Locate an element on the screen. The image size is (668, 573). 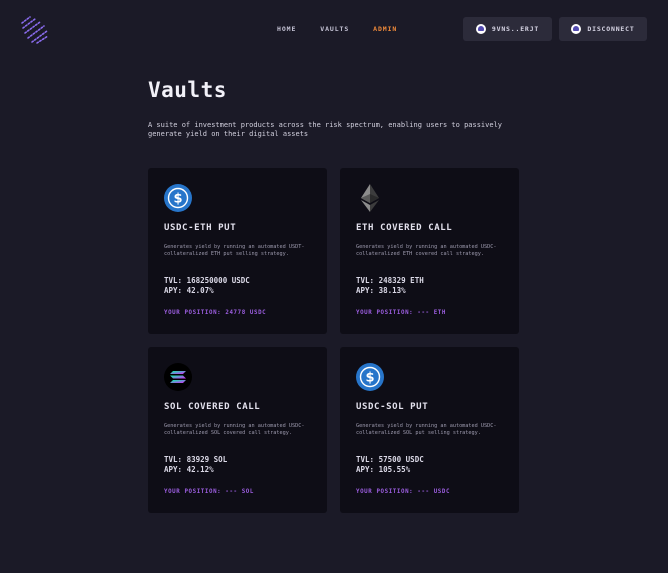
vault-tvl: TVL: 248329 ETH is located at coordinates (390, 280).